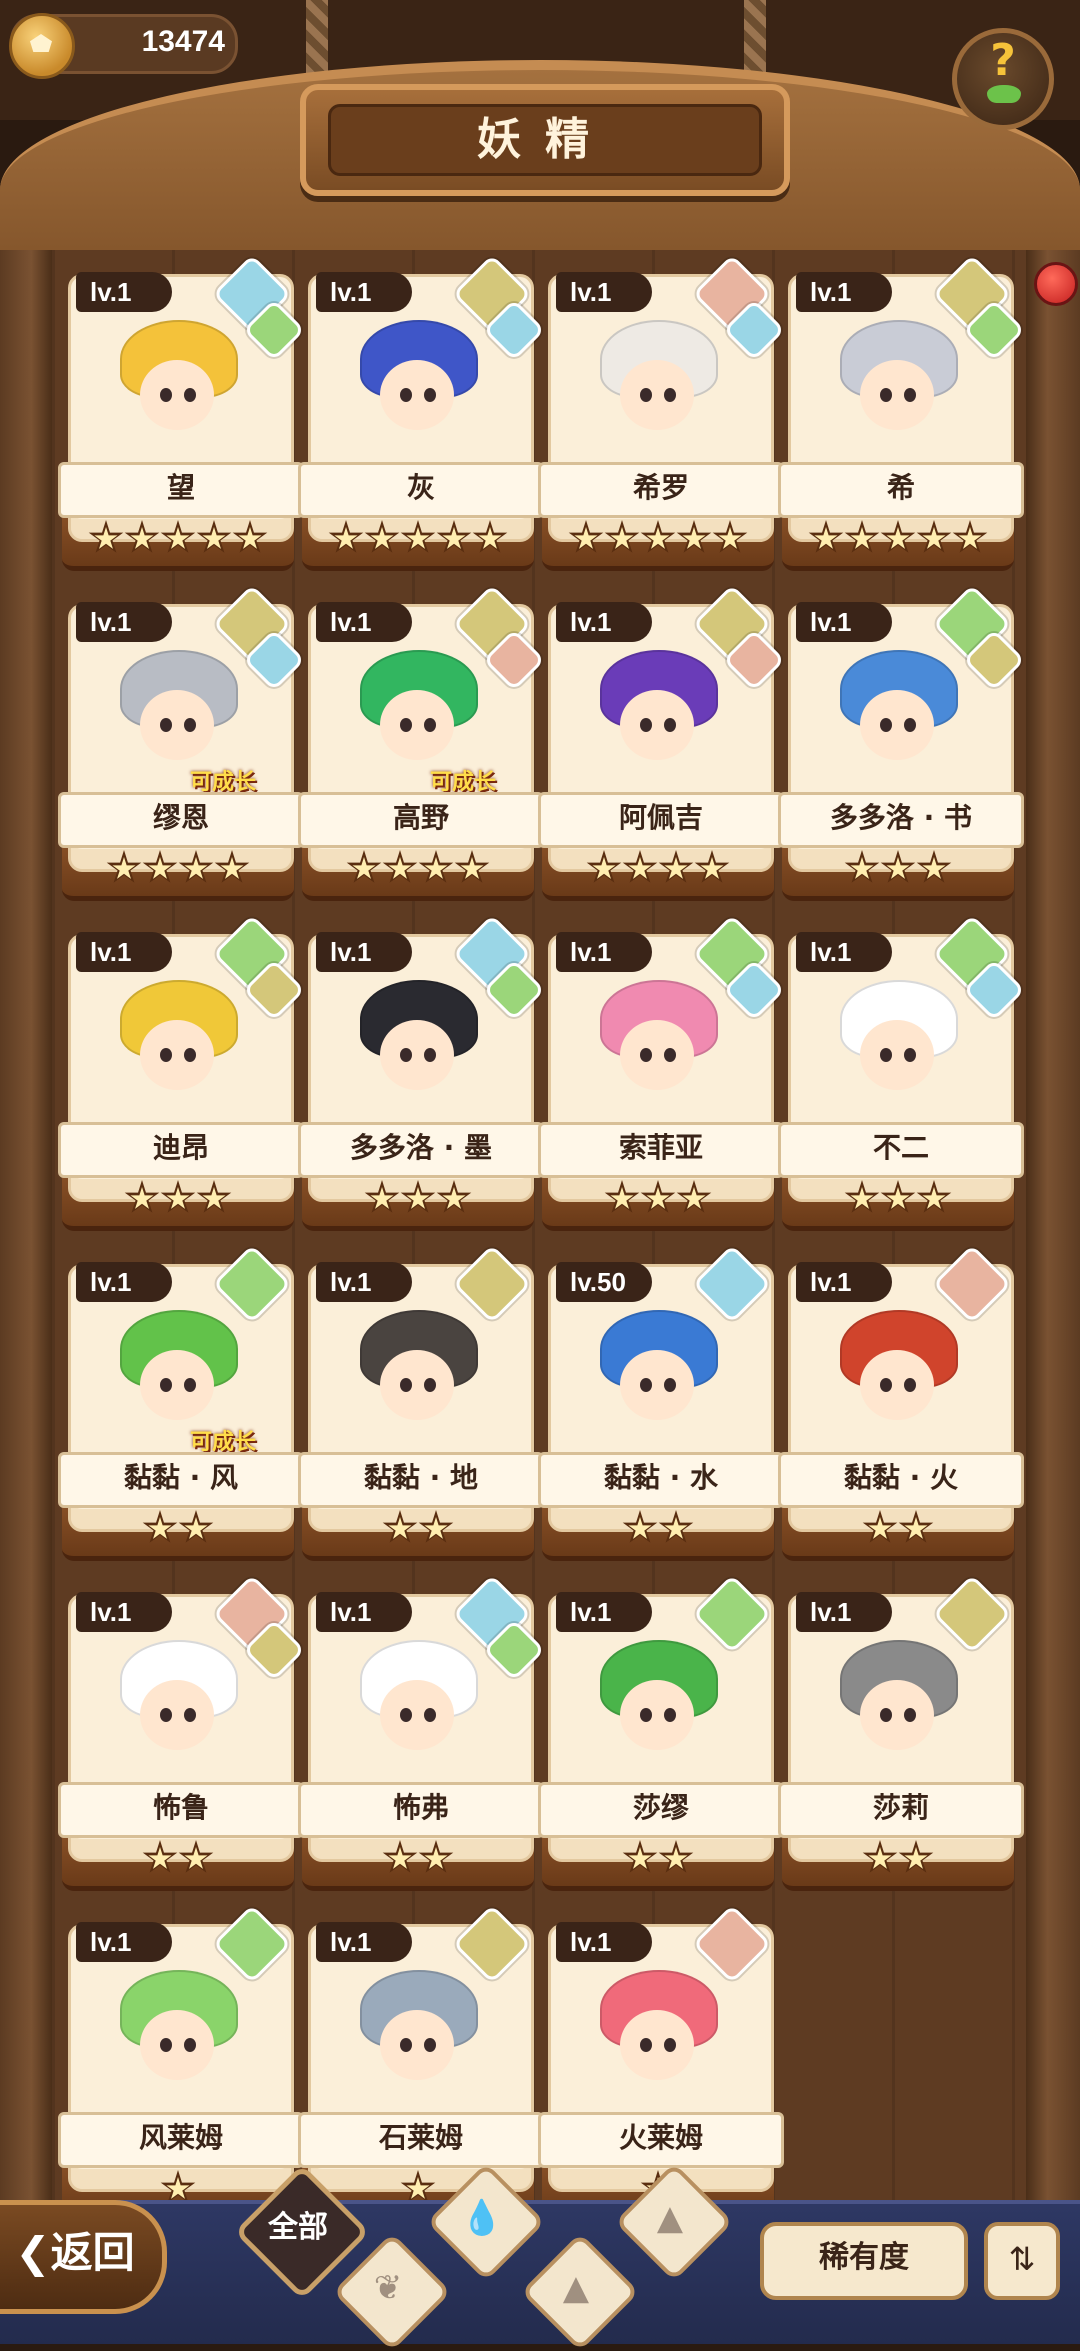 This screenshot has height=2351, width=1080. I want to click on title-plate: 妖精, so click(545, 140).